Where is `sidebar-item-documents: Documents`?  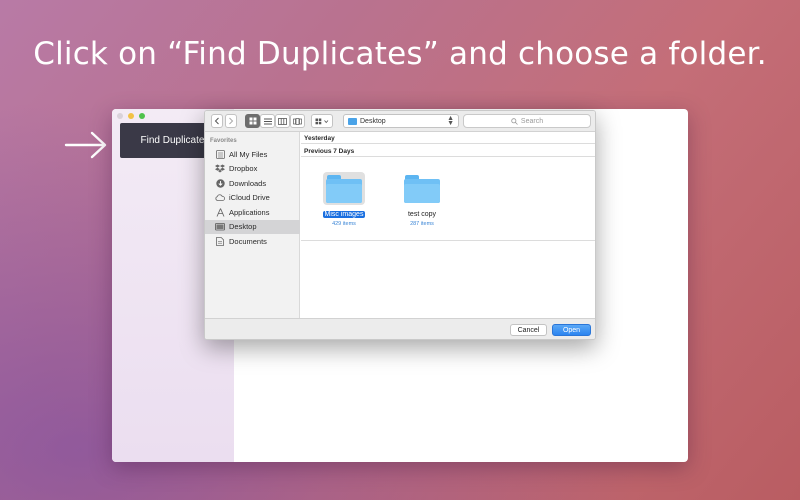
sidebar-item-documents: Documents is located at coordinates (252, 241).